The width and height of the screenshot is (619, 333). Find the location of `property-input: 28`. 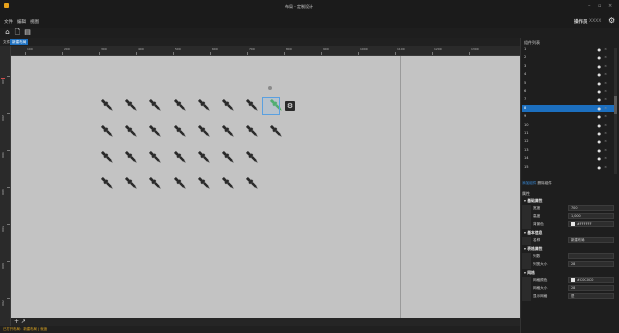

property-input: 28 is located at coordinates (591, 264).